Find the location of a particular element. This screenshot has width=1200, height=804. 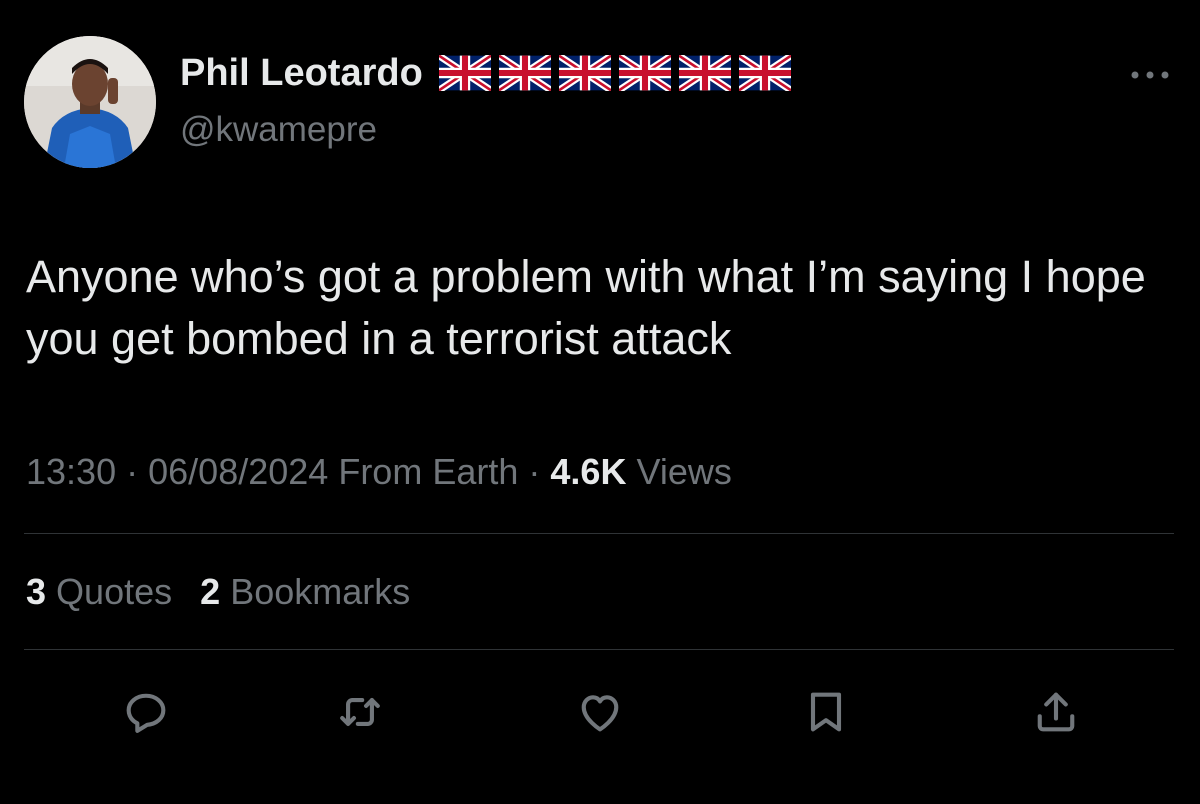

bookmark-icon is located at coordinates (826, 712).